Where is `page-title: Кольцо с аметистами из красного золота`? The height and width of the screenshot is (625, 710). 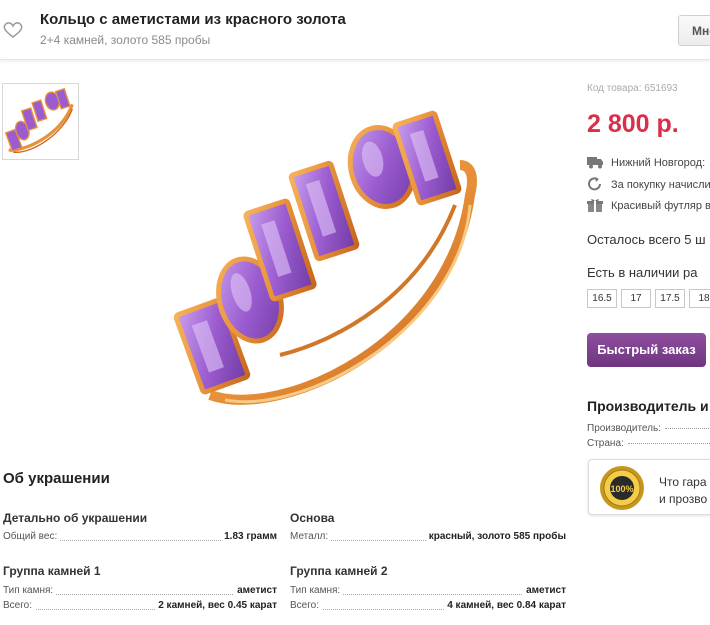
page-title: Кольцо с аметистами из красного золота is located at coordinates (193, 19).